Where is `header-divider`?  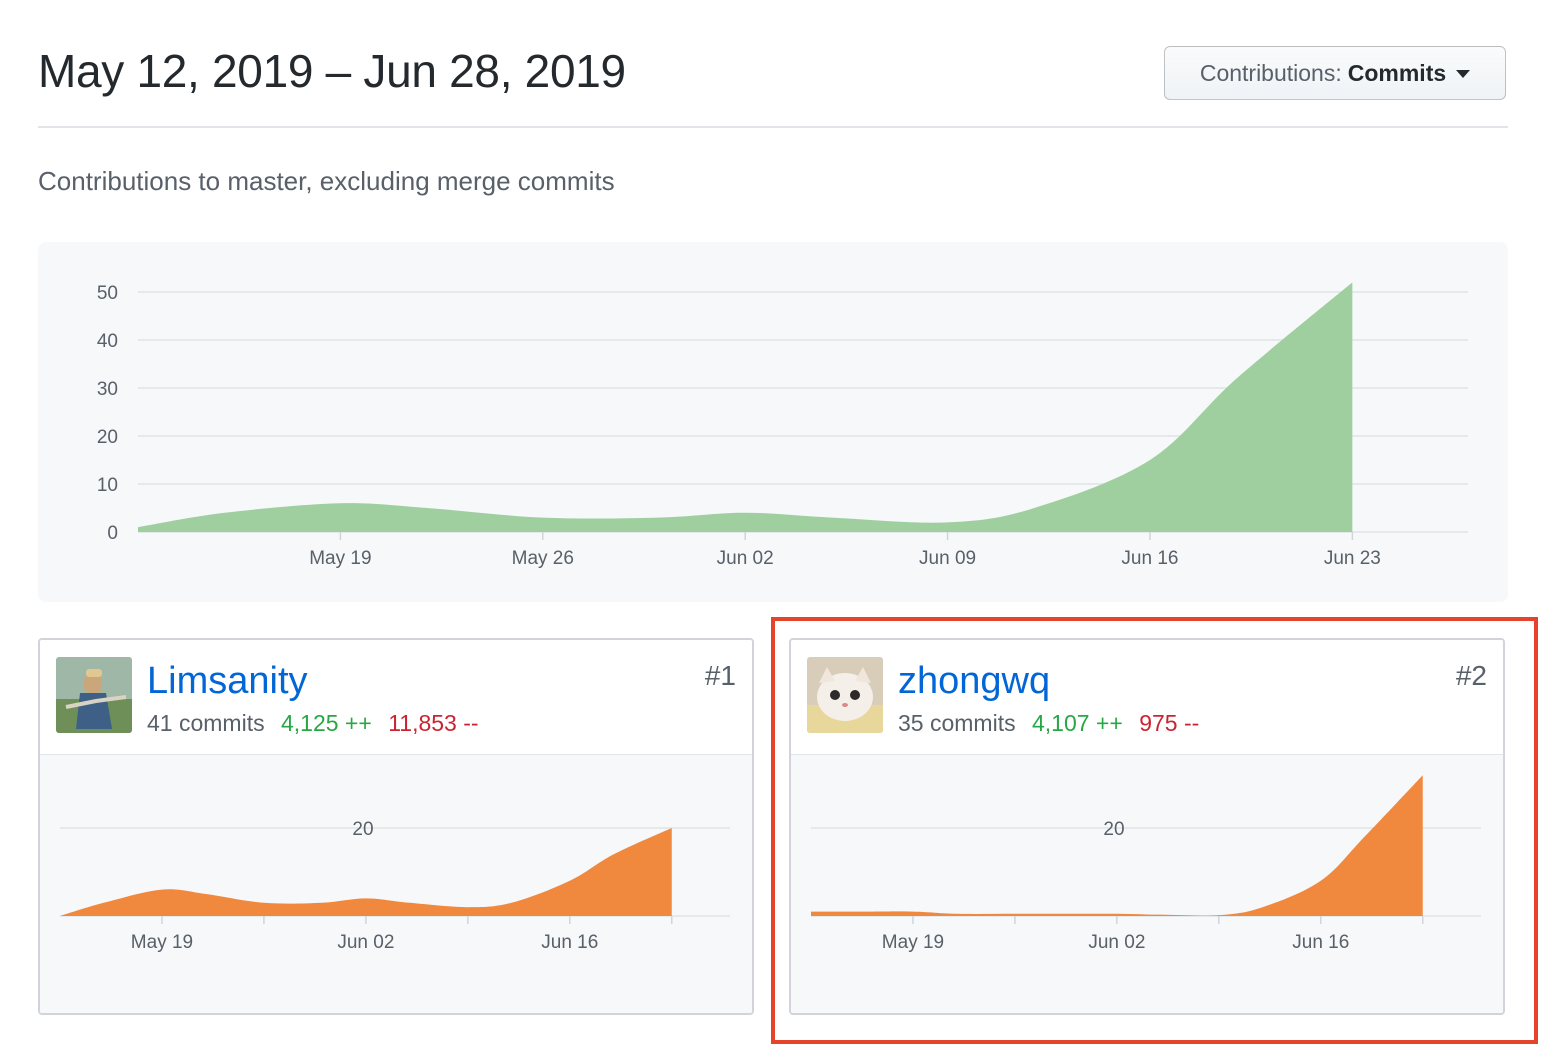 header-divider is located at coordinates (773, 127).